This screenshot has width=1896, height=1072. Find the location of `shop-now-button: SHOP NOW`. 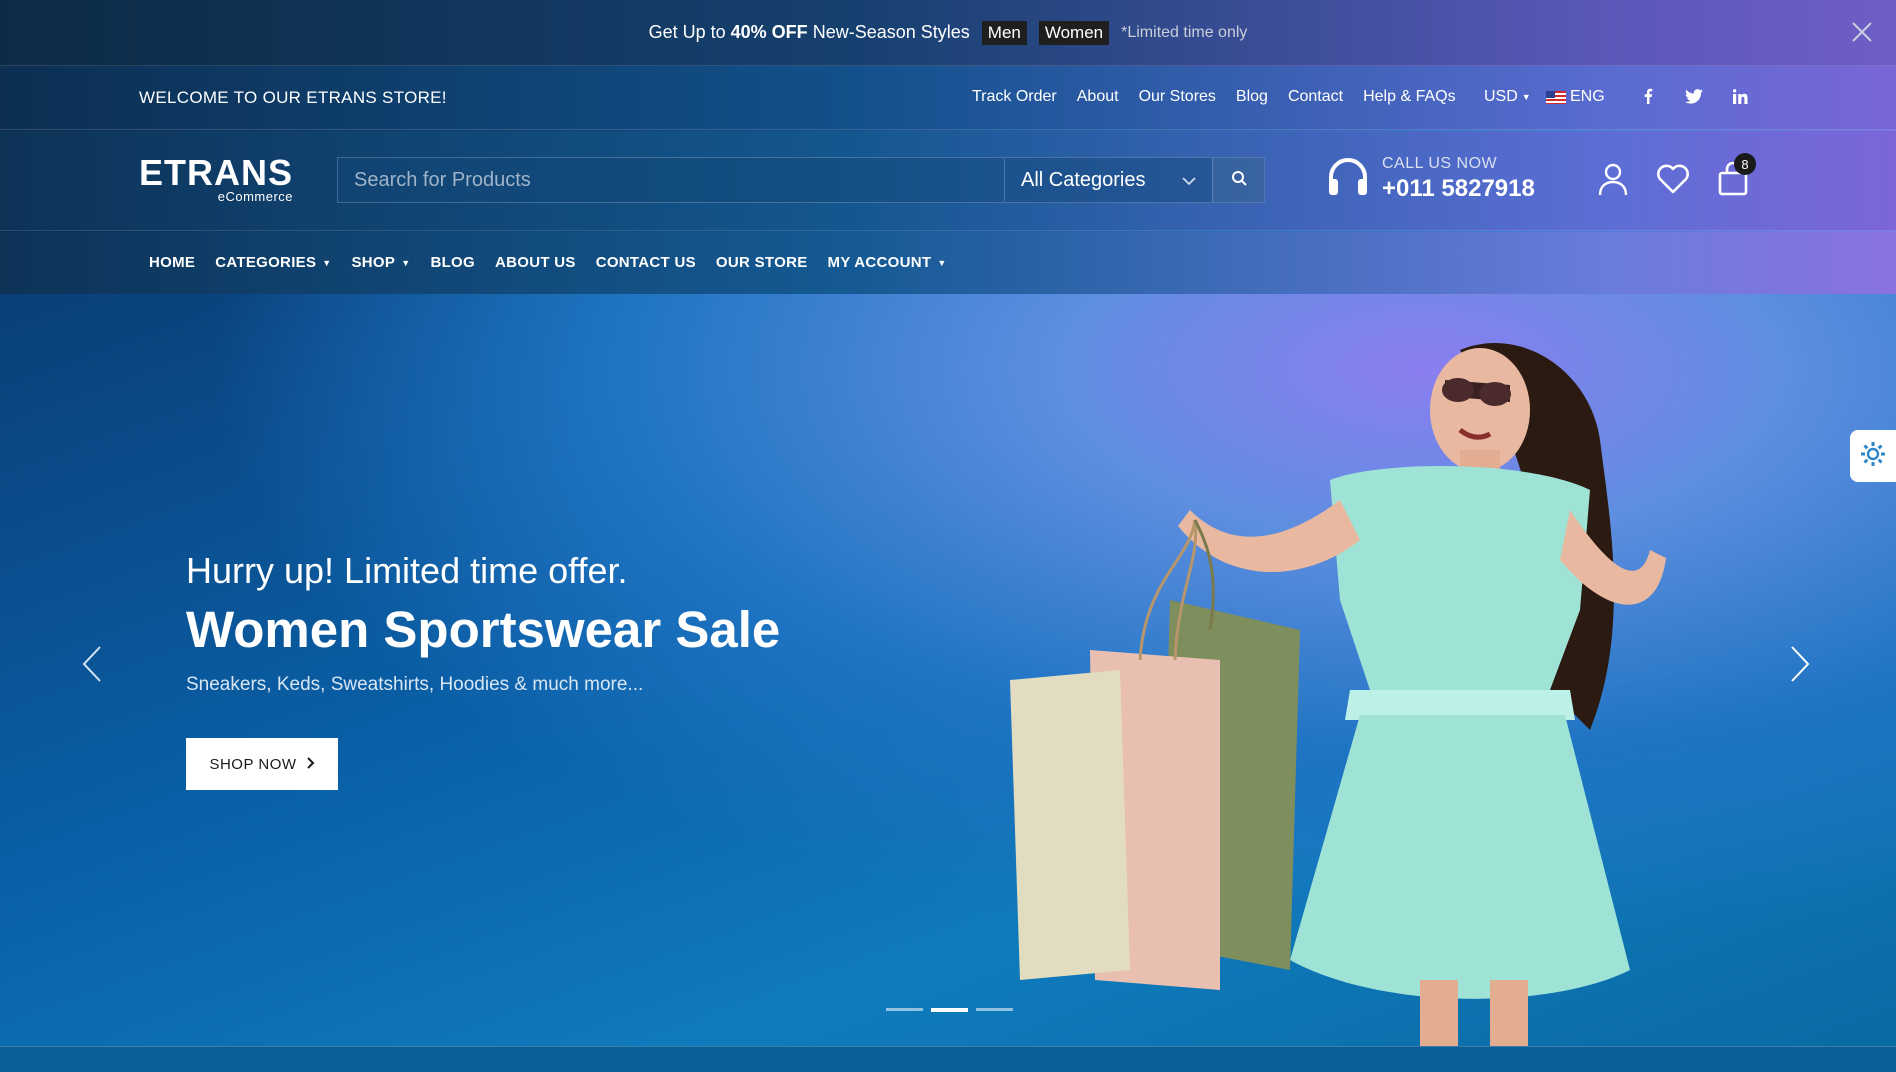

shop-now-button: SHOP NOW is located at coordinates (262, 764).